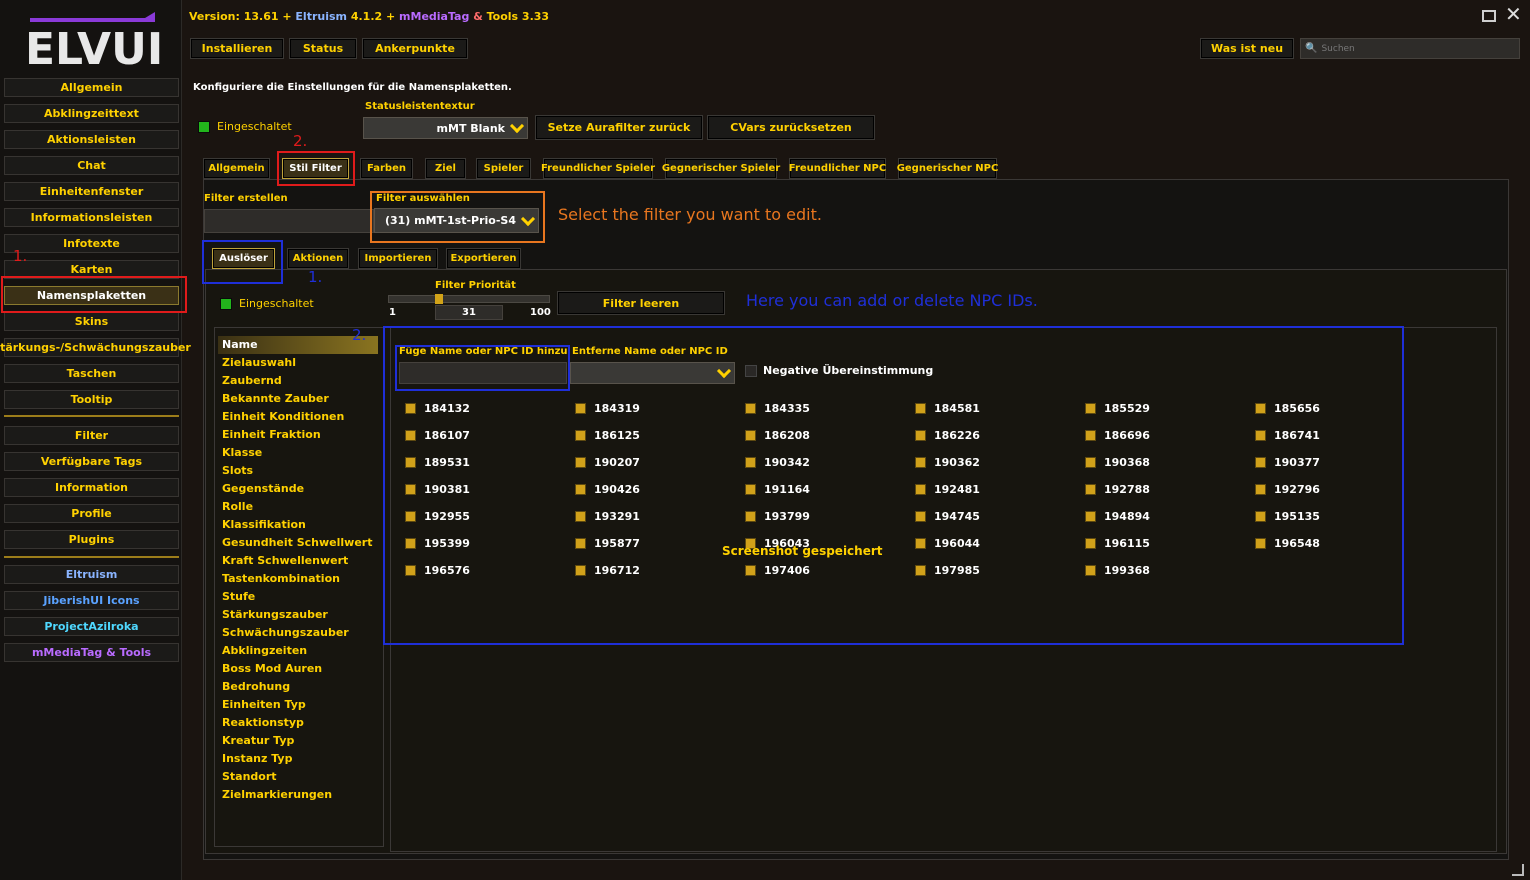 The width and height of the screenshot is (1530, 880). I want to click on trigger-list-item: Name, so click(240, 344).